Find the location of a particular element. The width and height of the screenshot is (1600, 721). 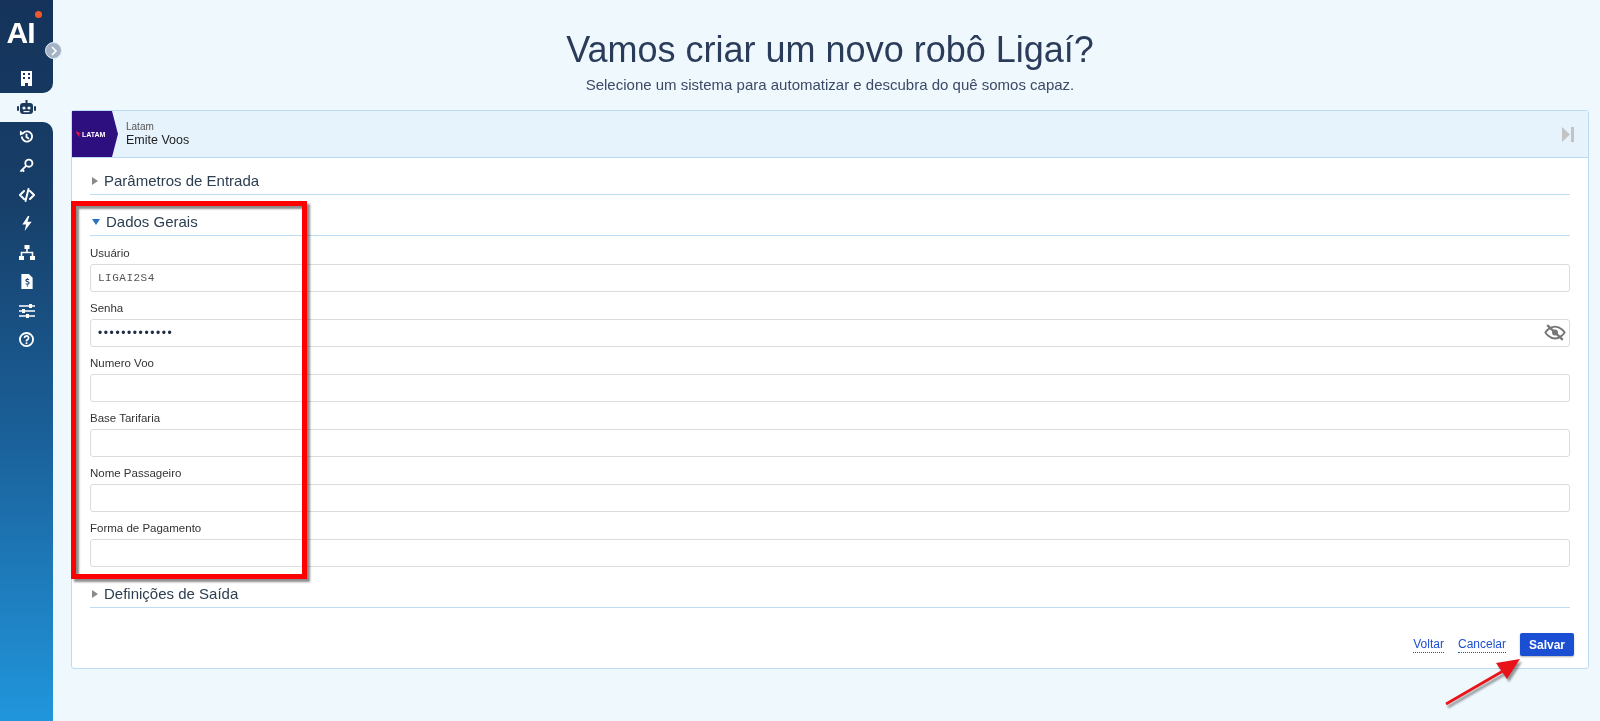

sliders-icon is located at coordinates (26, 310).